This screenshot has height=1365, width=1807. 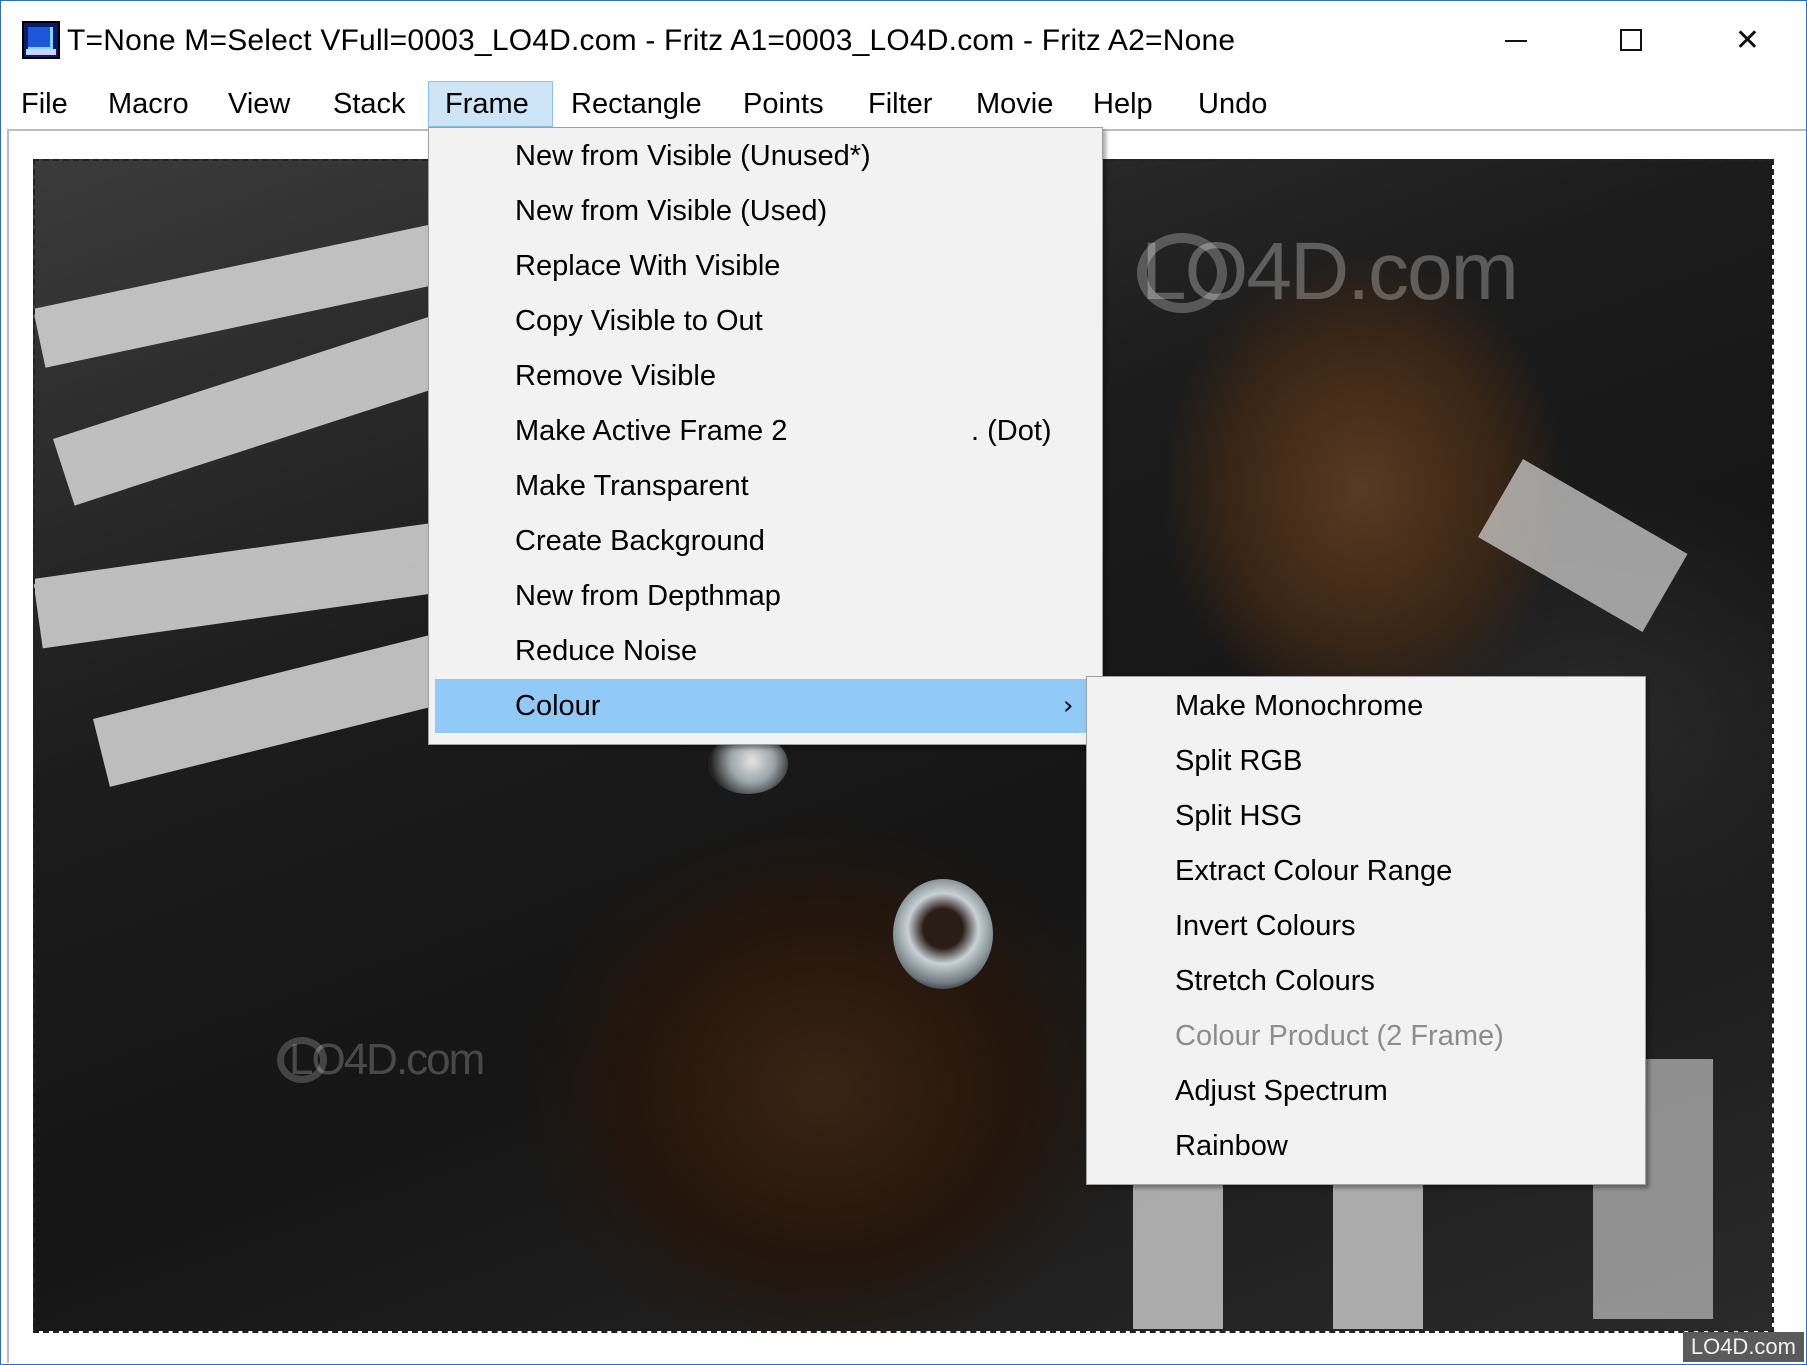 What do you see at coordinates (1366, 761) in the screenshot?
I see `menu-item-split-rgb: Split RGB` at bounding box center [1366, 761].